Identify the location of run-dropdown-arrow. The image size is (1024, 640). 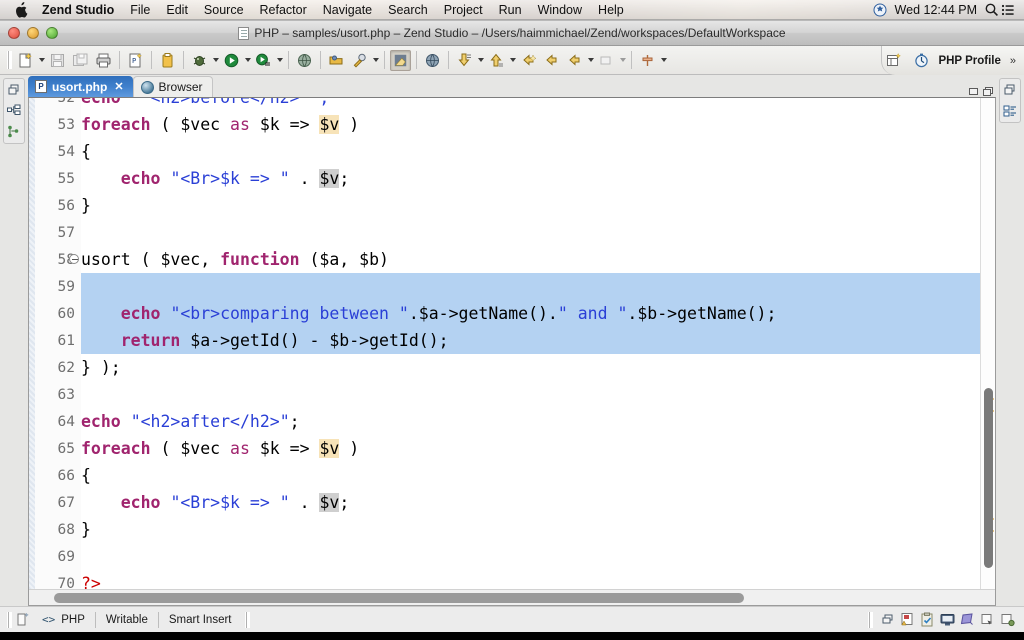
(247, 60).